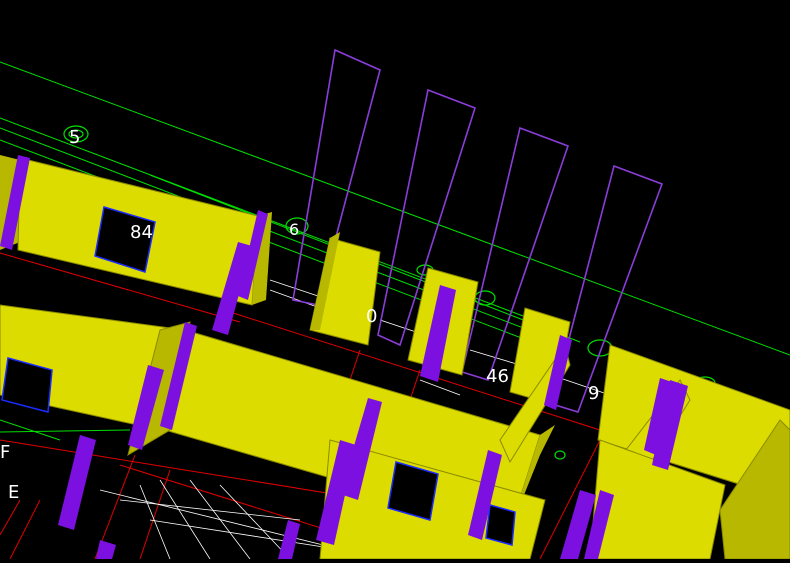 The height and width of the screenshot is (563, 790). Describe the element at coordinates (5, 452) in the screenshot. I see `edge-label-f: F` at that location.